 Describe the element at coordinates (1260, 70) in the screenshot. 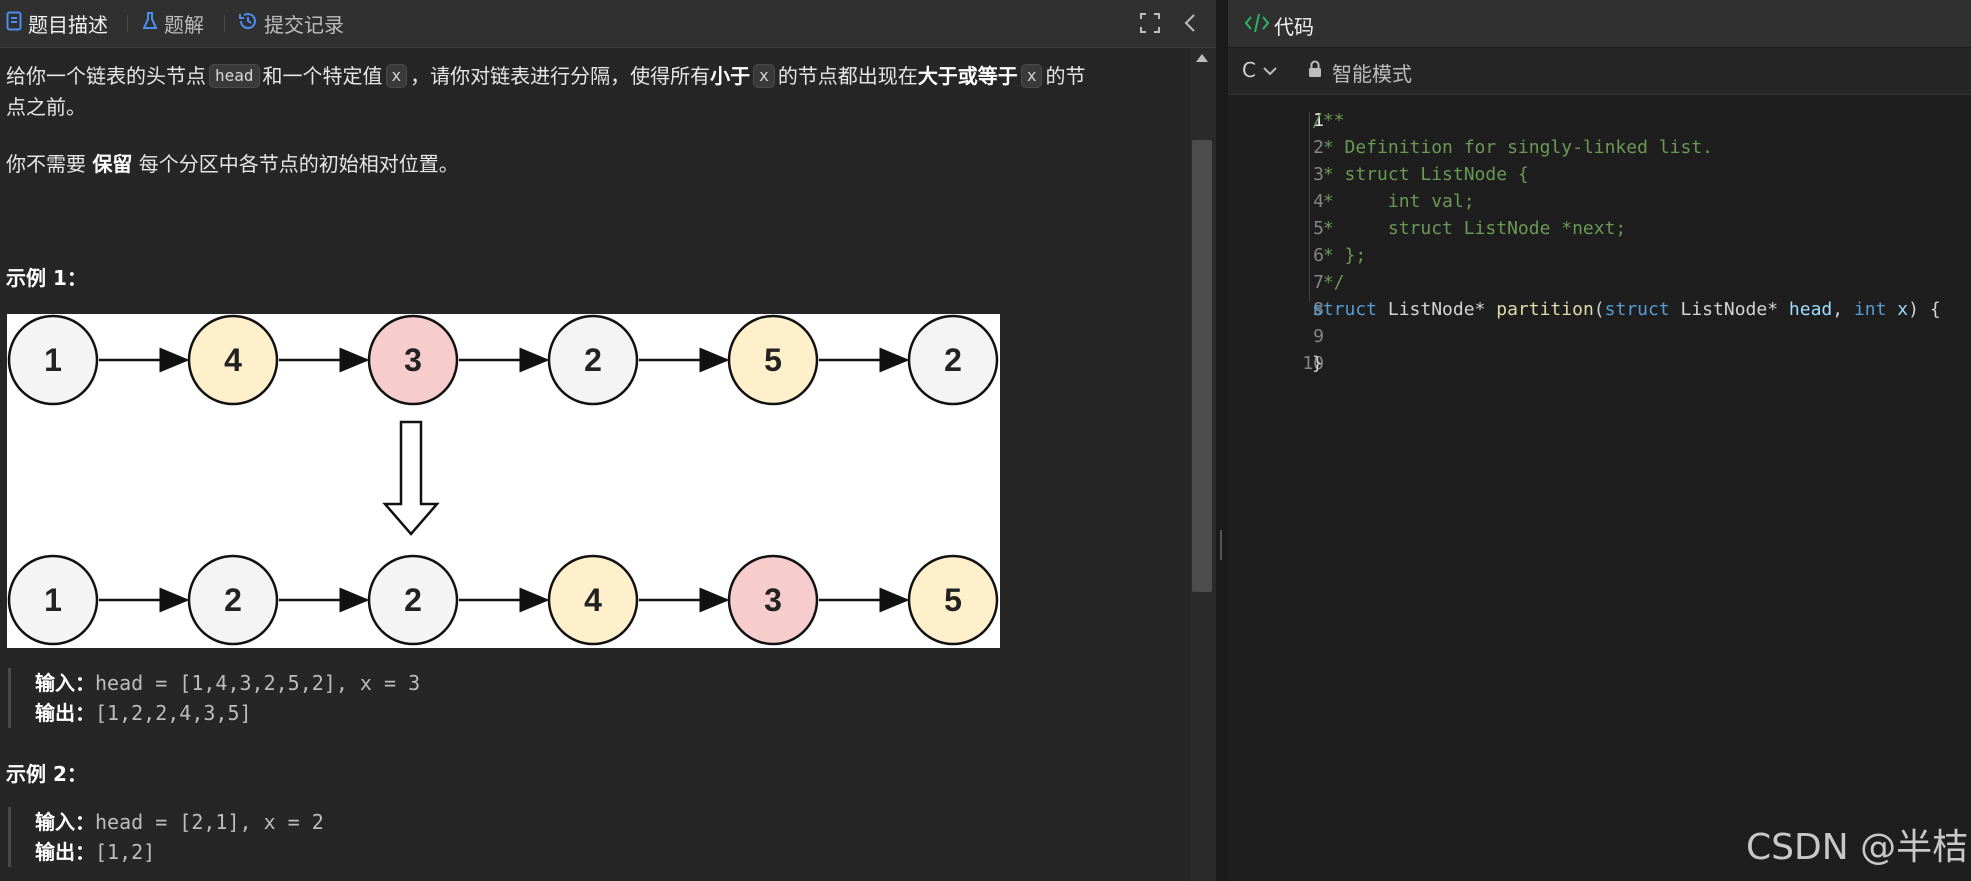

I see `language-select: C` at that location.